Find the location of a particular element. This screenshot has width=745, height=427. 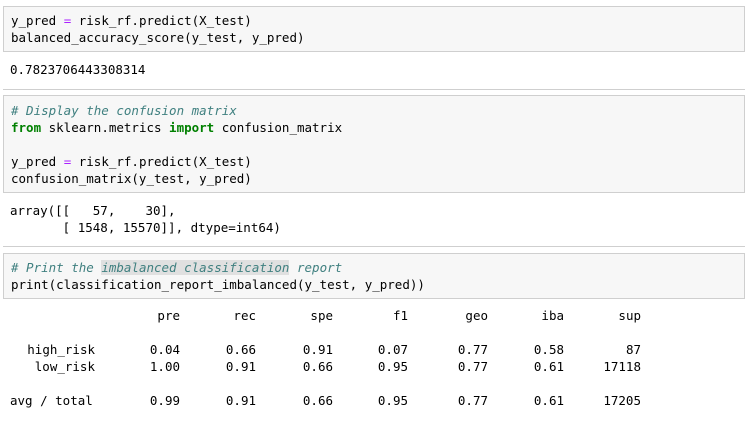

code-token: sklearn.metrics is located at coordinates (105, 127).